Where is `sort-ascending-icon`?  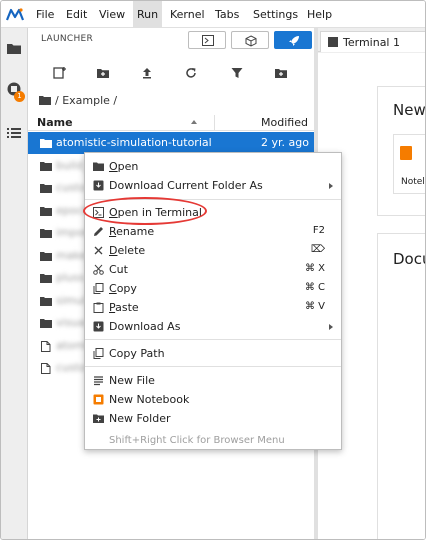
sort-ascending-icon is located at coordinates (194, 122).